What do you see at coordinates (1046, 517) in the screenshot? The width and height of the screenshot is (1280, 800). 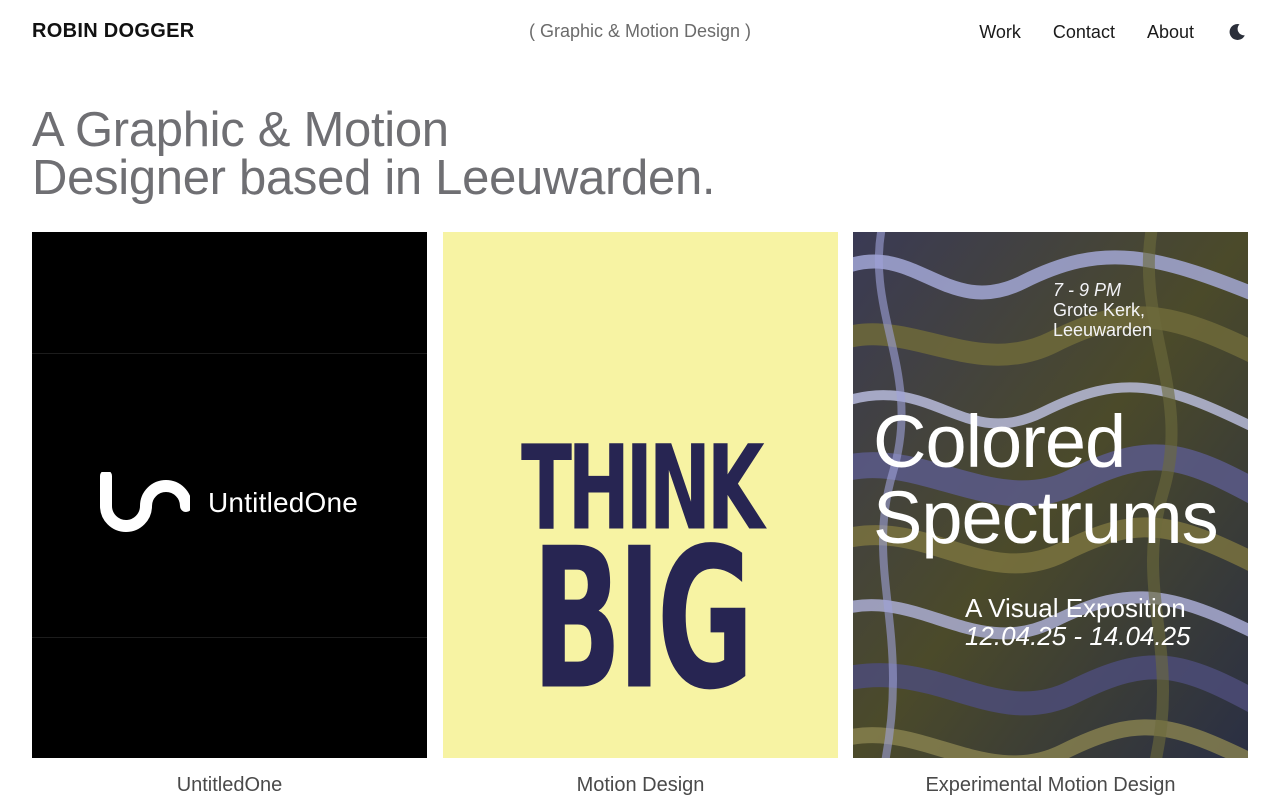 I see `poster-title-line-2: Spectrums` at bounding box center [1046, 517].